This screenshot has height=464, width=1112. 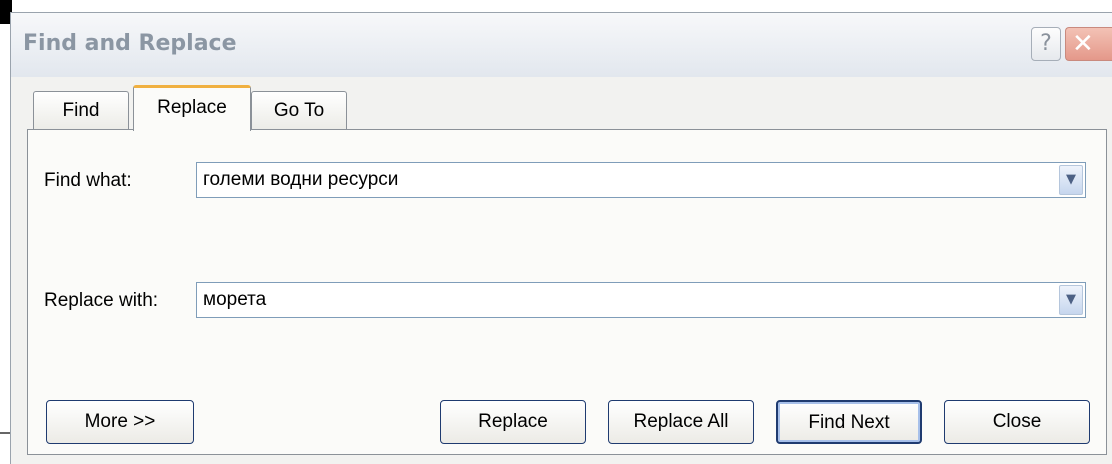 I want to click on replace-button: Replace, so click(x=513, y=422).